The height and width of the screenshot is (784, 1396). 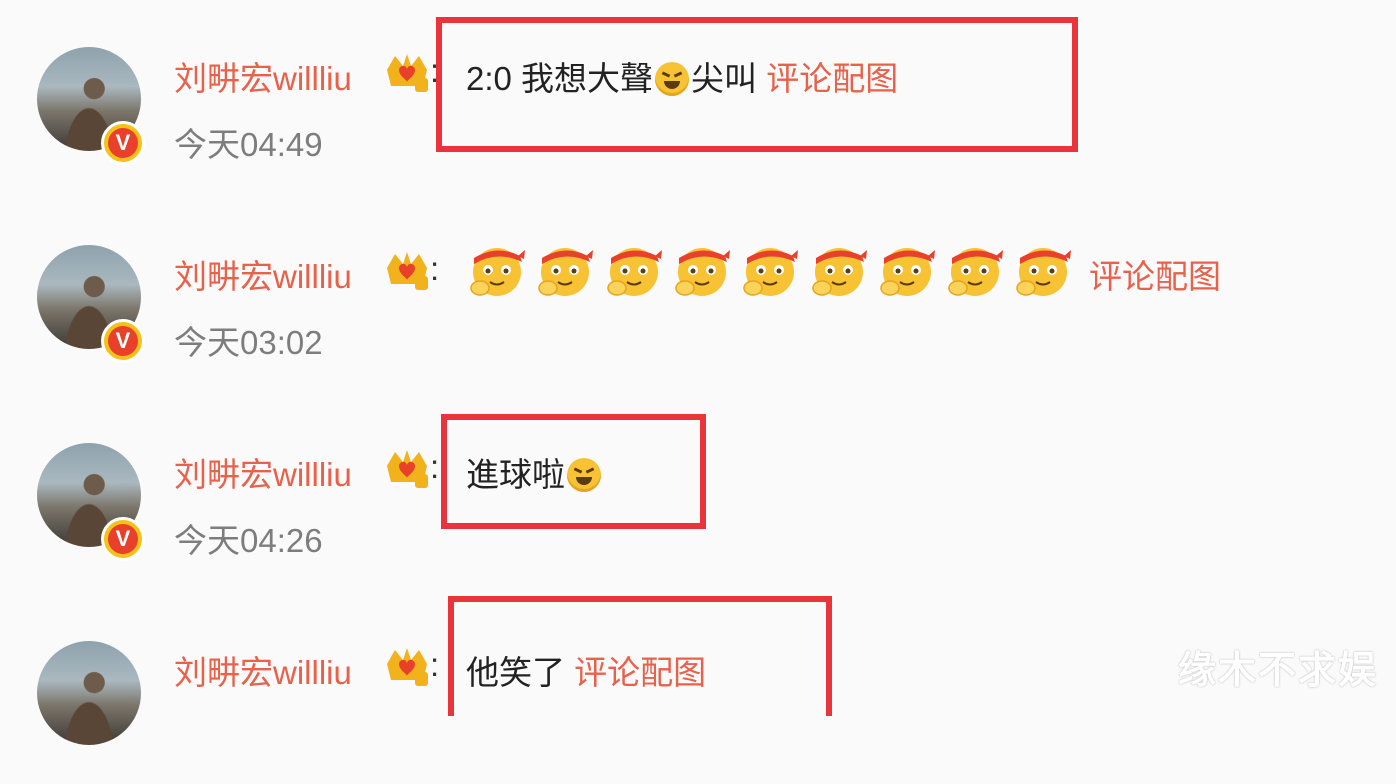 I want to click on avatar, so click(x=89, y=693).